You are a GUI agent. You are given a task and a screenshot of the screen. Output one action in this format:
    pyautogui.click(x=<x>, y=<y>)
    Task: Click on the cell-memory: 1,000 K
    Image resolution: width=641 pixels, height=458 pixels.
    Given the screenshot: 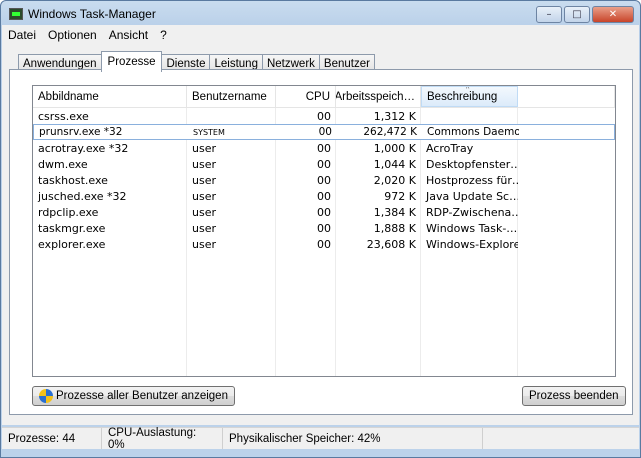 What is the action you would take?
    pyautogui.click(x=394, y=148)
    